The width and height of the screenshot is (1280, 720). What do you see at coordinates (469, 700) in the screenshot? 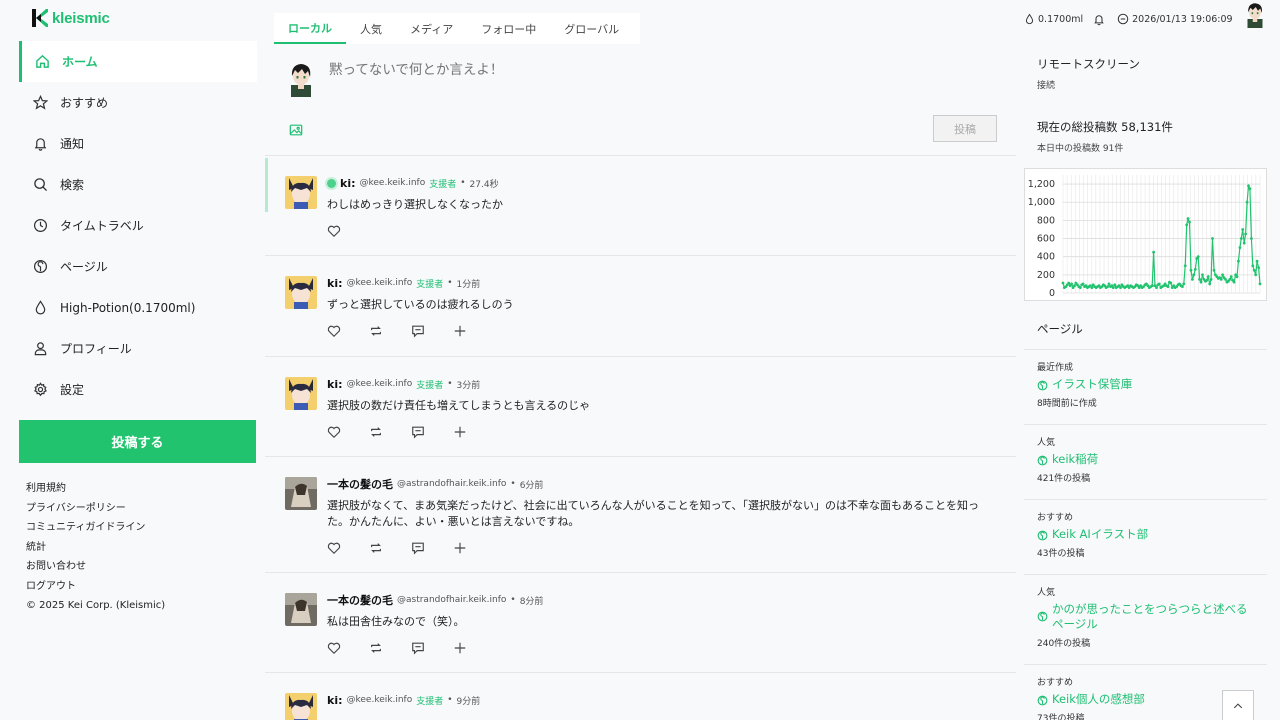
I see `post-time: 9分前` at bounding box center [469, 700].